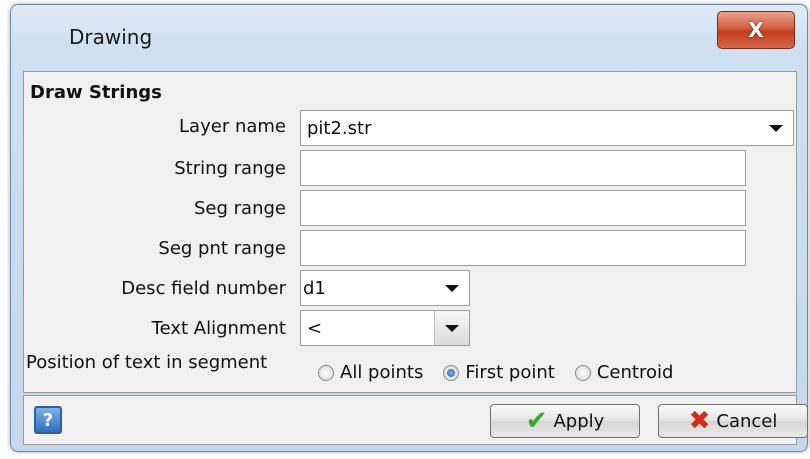  What do you see at coordinates (111, 37) in the screenshot?
I see `window-title: Drawing` at bounding box center [111, 37].